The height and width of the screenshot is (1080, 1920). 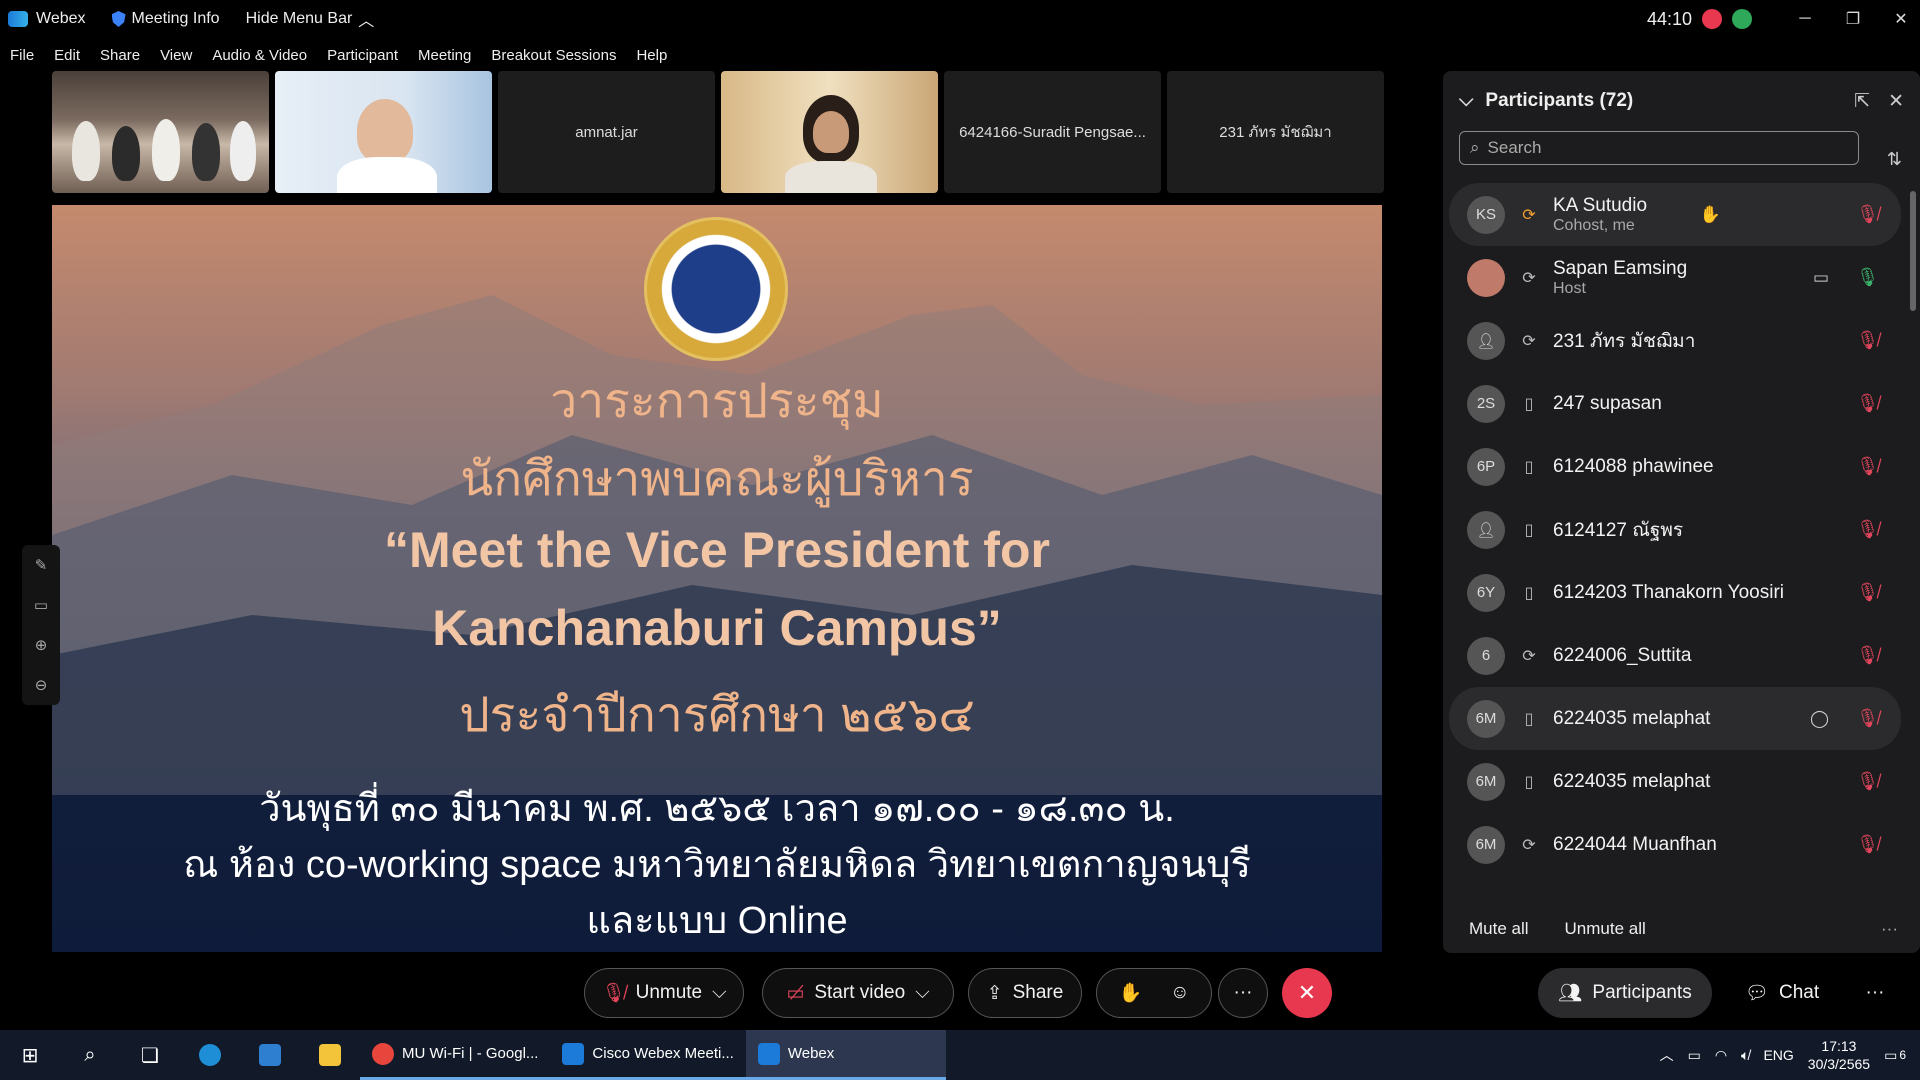 I want to click on restore-button: ❐, so click(x=1853, y=19).